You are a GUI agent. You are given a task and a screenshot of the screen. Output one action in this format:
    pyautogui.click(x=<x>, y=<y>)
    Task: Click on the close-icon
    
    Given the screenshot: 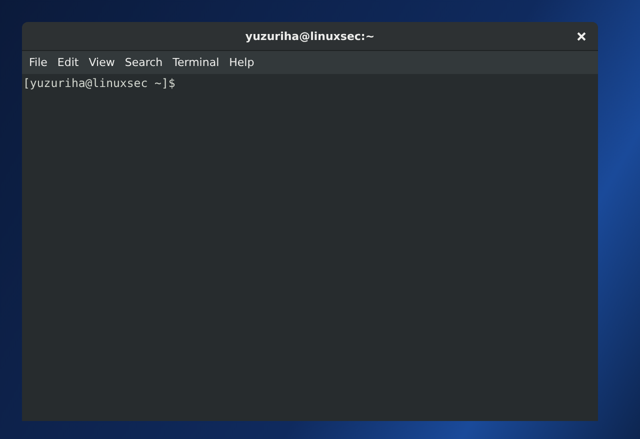 What is the action you would take?
    pyautogui.click(x=581, y=36)
    